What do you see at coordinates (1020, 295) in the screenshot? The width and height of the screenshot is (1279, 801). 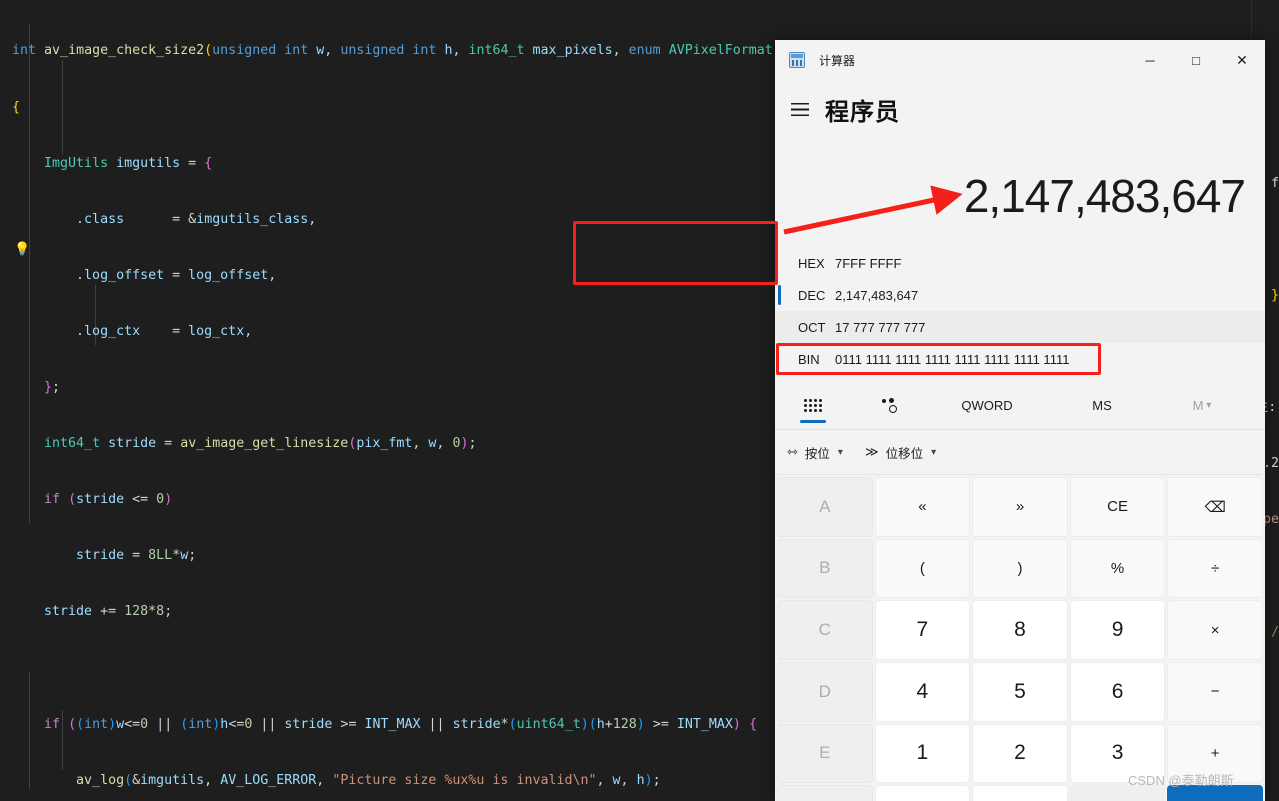 I see `base-row-dec: DEC 2,147,483,647` at bounding box center [1020, 295].